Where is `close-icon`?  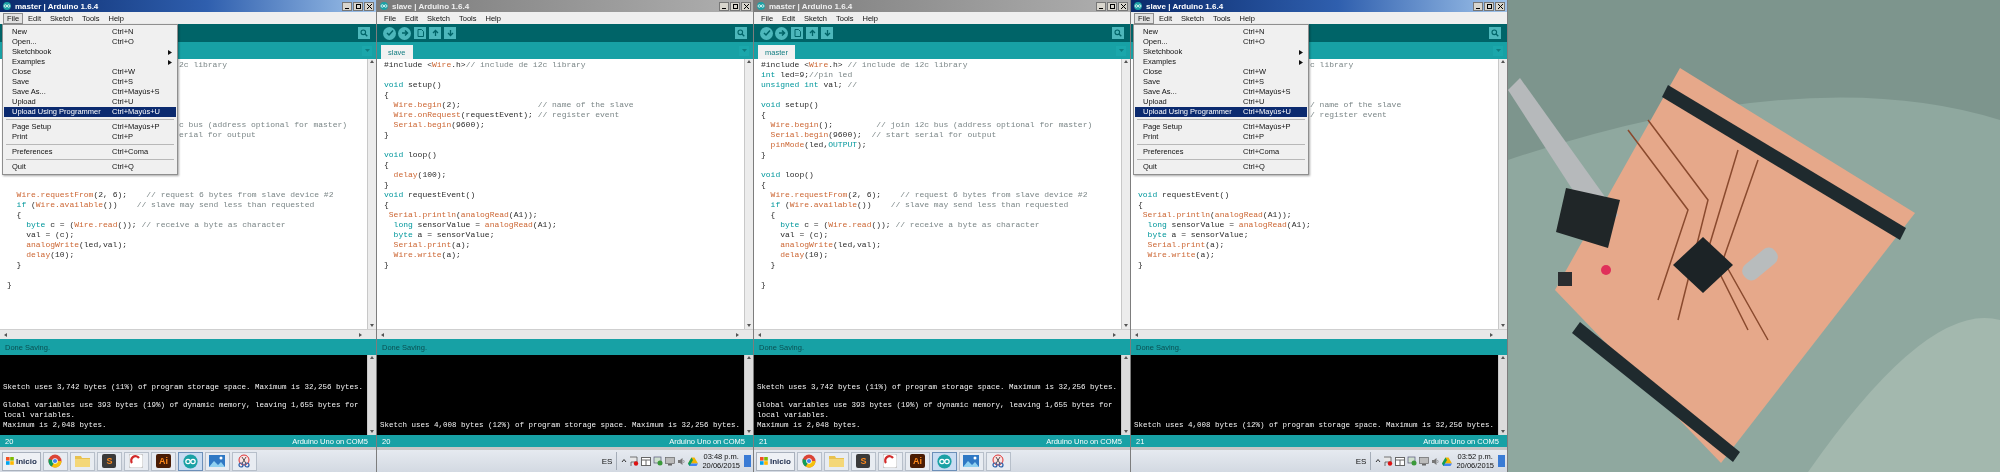 close-icon is located at coordinates (369, 6).